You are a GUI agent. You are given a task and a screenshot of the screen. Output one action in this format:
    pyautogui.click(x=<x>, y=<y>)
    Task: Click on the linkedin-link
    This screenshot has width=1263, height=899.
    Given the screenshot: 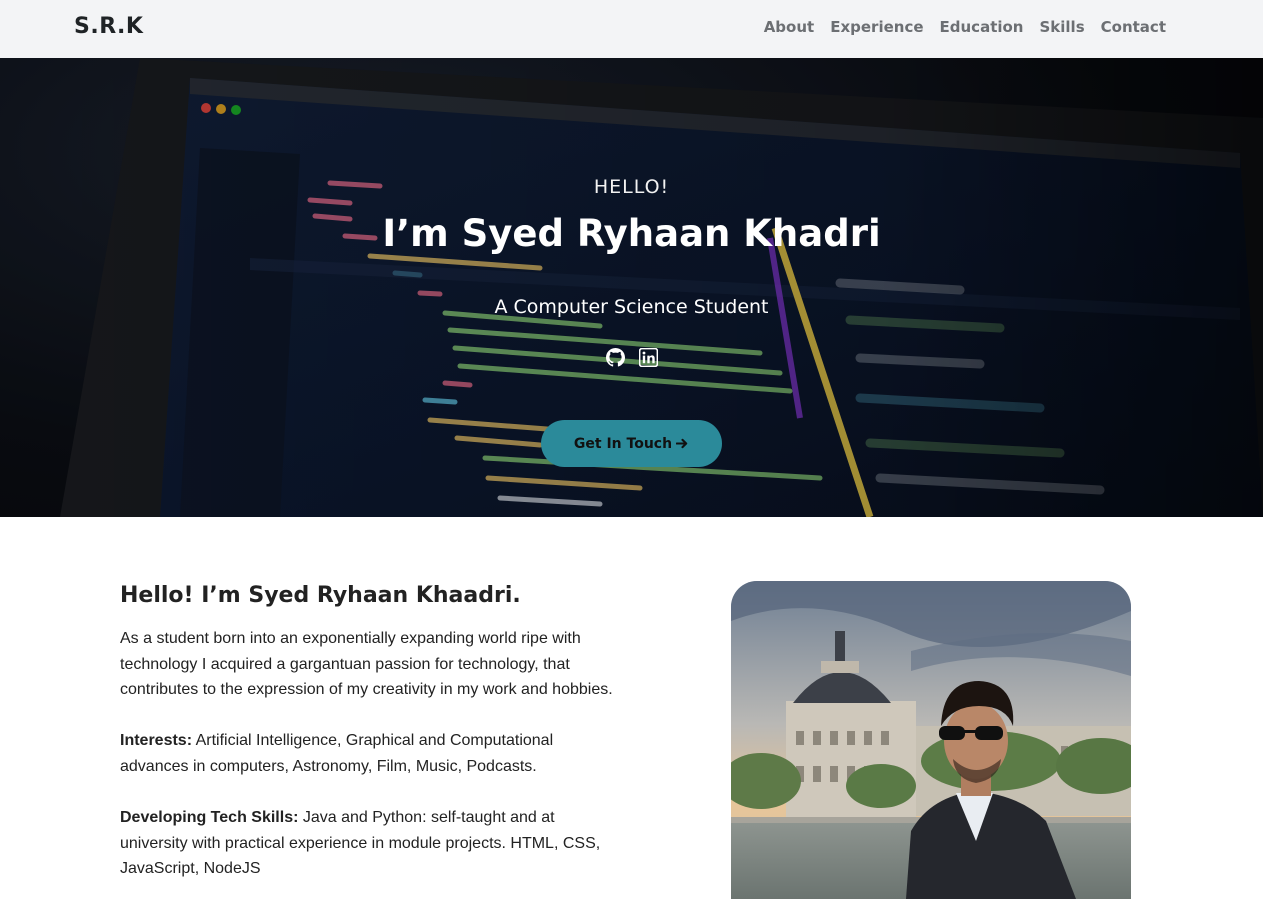 What is the action you would take?
    pyautogui.click(x=648, y=360)
    